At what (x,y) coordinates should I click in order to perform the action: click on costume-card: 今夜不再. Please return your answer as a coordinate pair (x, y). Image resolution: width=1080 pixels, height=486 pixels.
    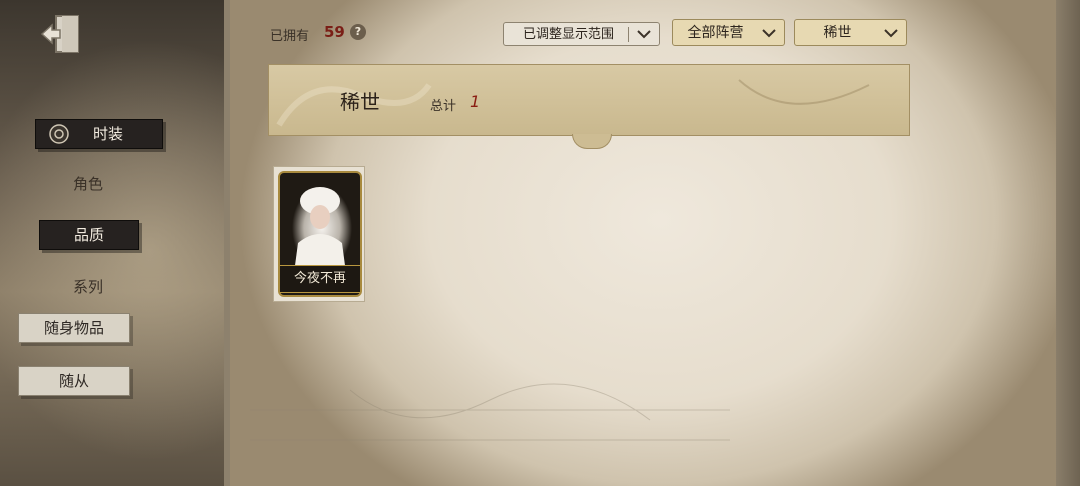
    Looking at the image, I should click on (319, 234).